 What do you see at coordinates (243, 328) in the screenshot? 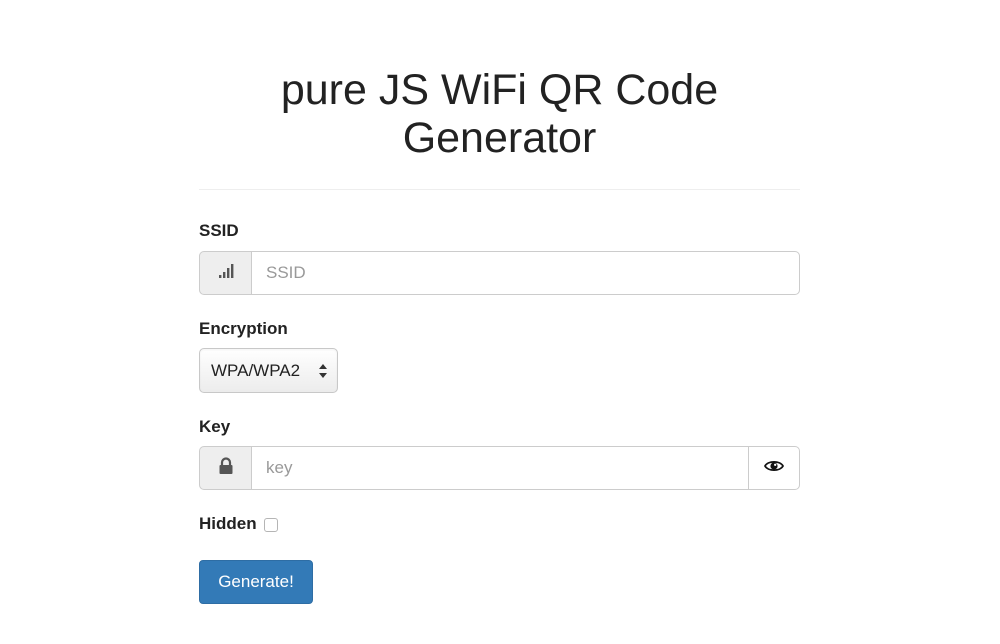
I see `encryption-label: Encryption` at bounding box center [243, 328].